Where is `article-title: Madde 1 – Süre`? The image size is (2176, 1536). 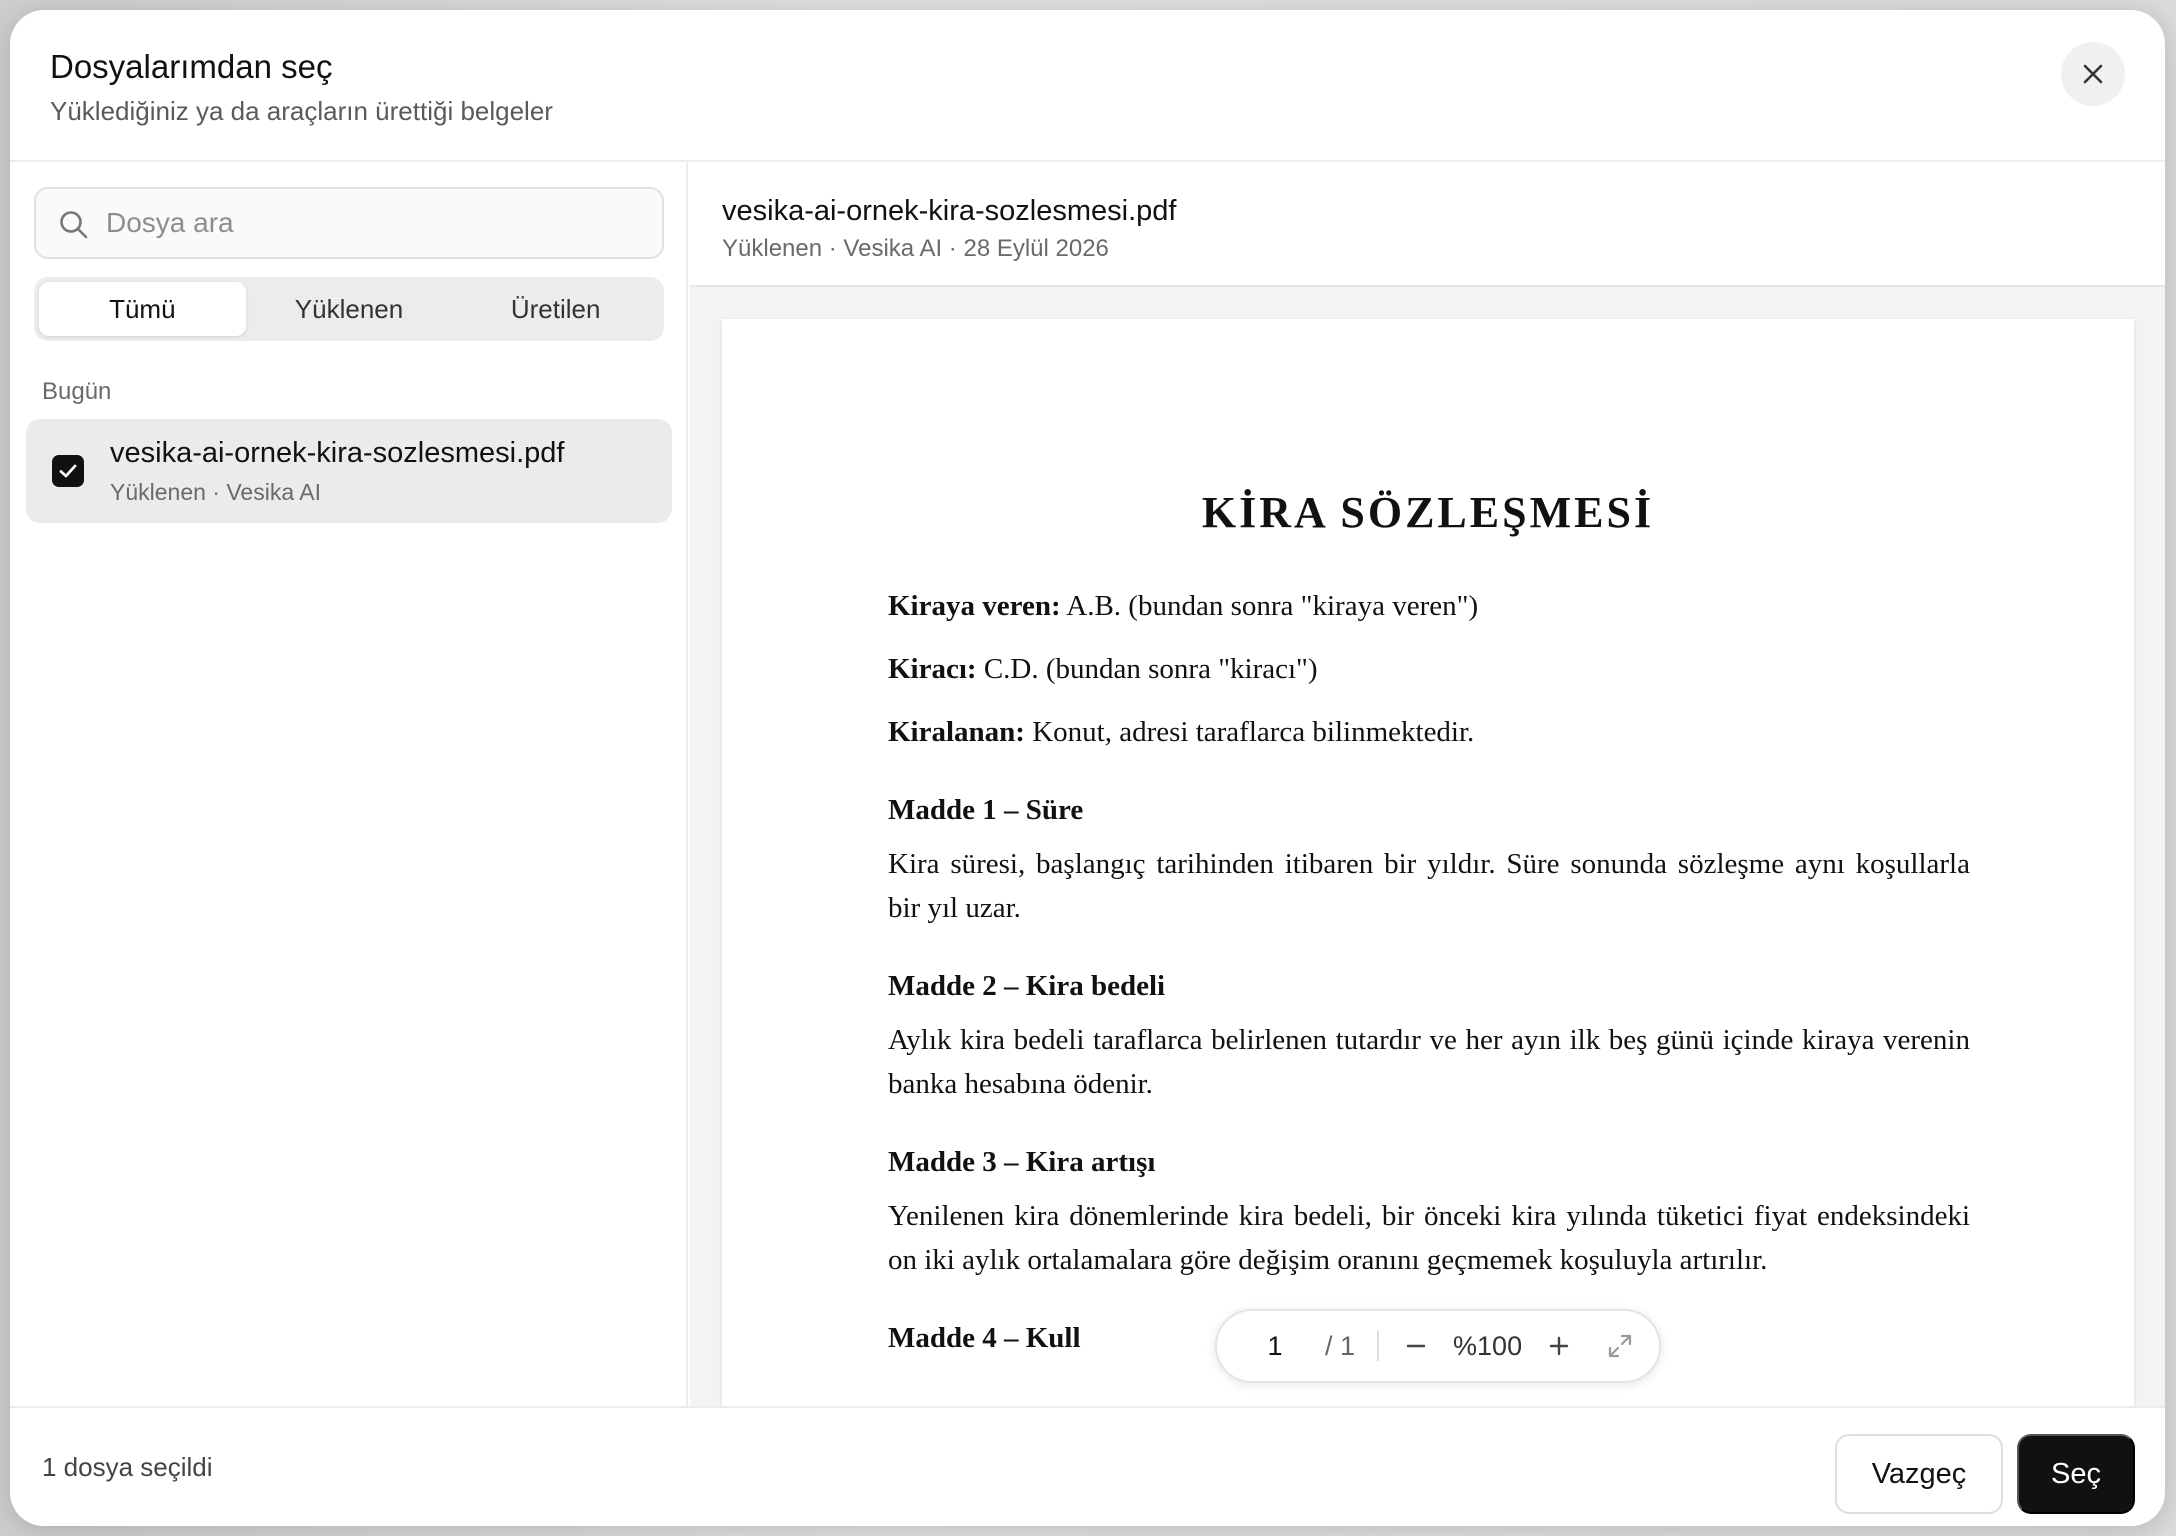 article-title: Madde 1 – Süre is located at coordinates (986, 810).